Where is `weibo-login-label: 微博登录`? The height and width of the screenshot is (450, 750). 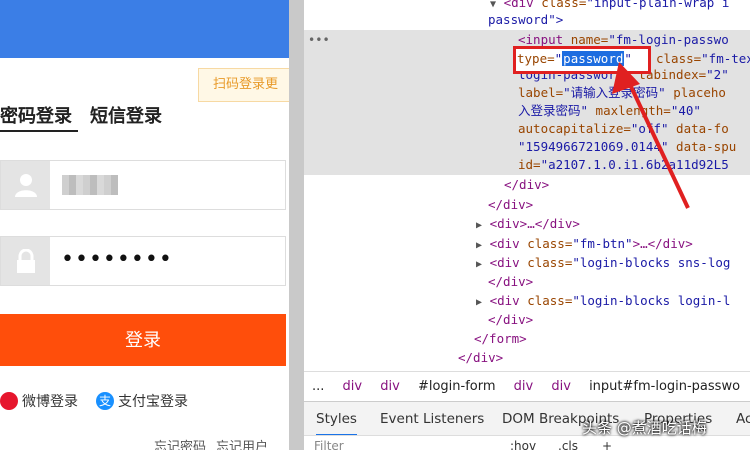
weibo-login-label: 微博登录 is located at coordinates (50, 402).